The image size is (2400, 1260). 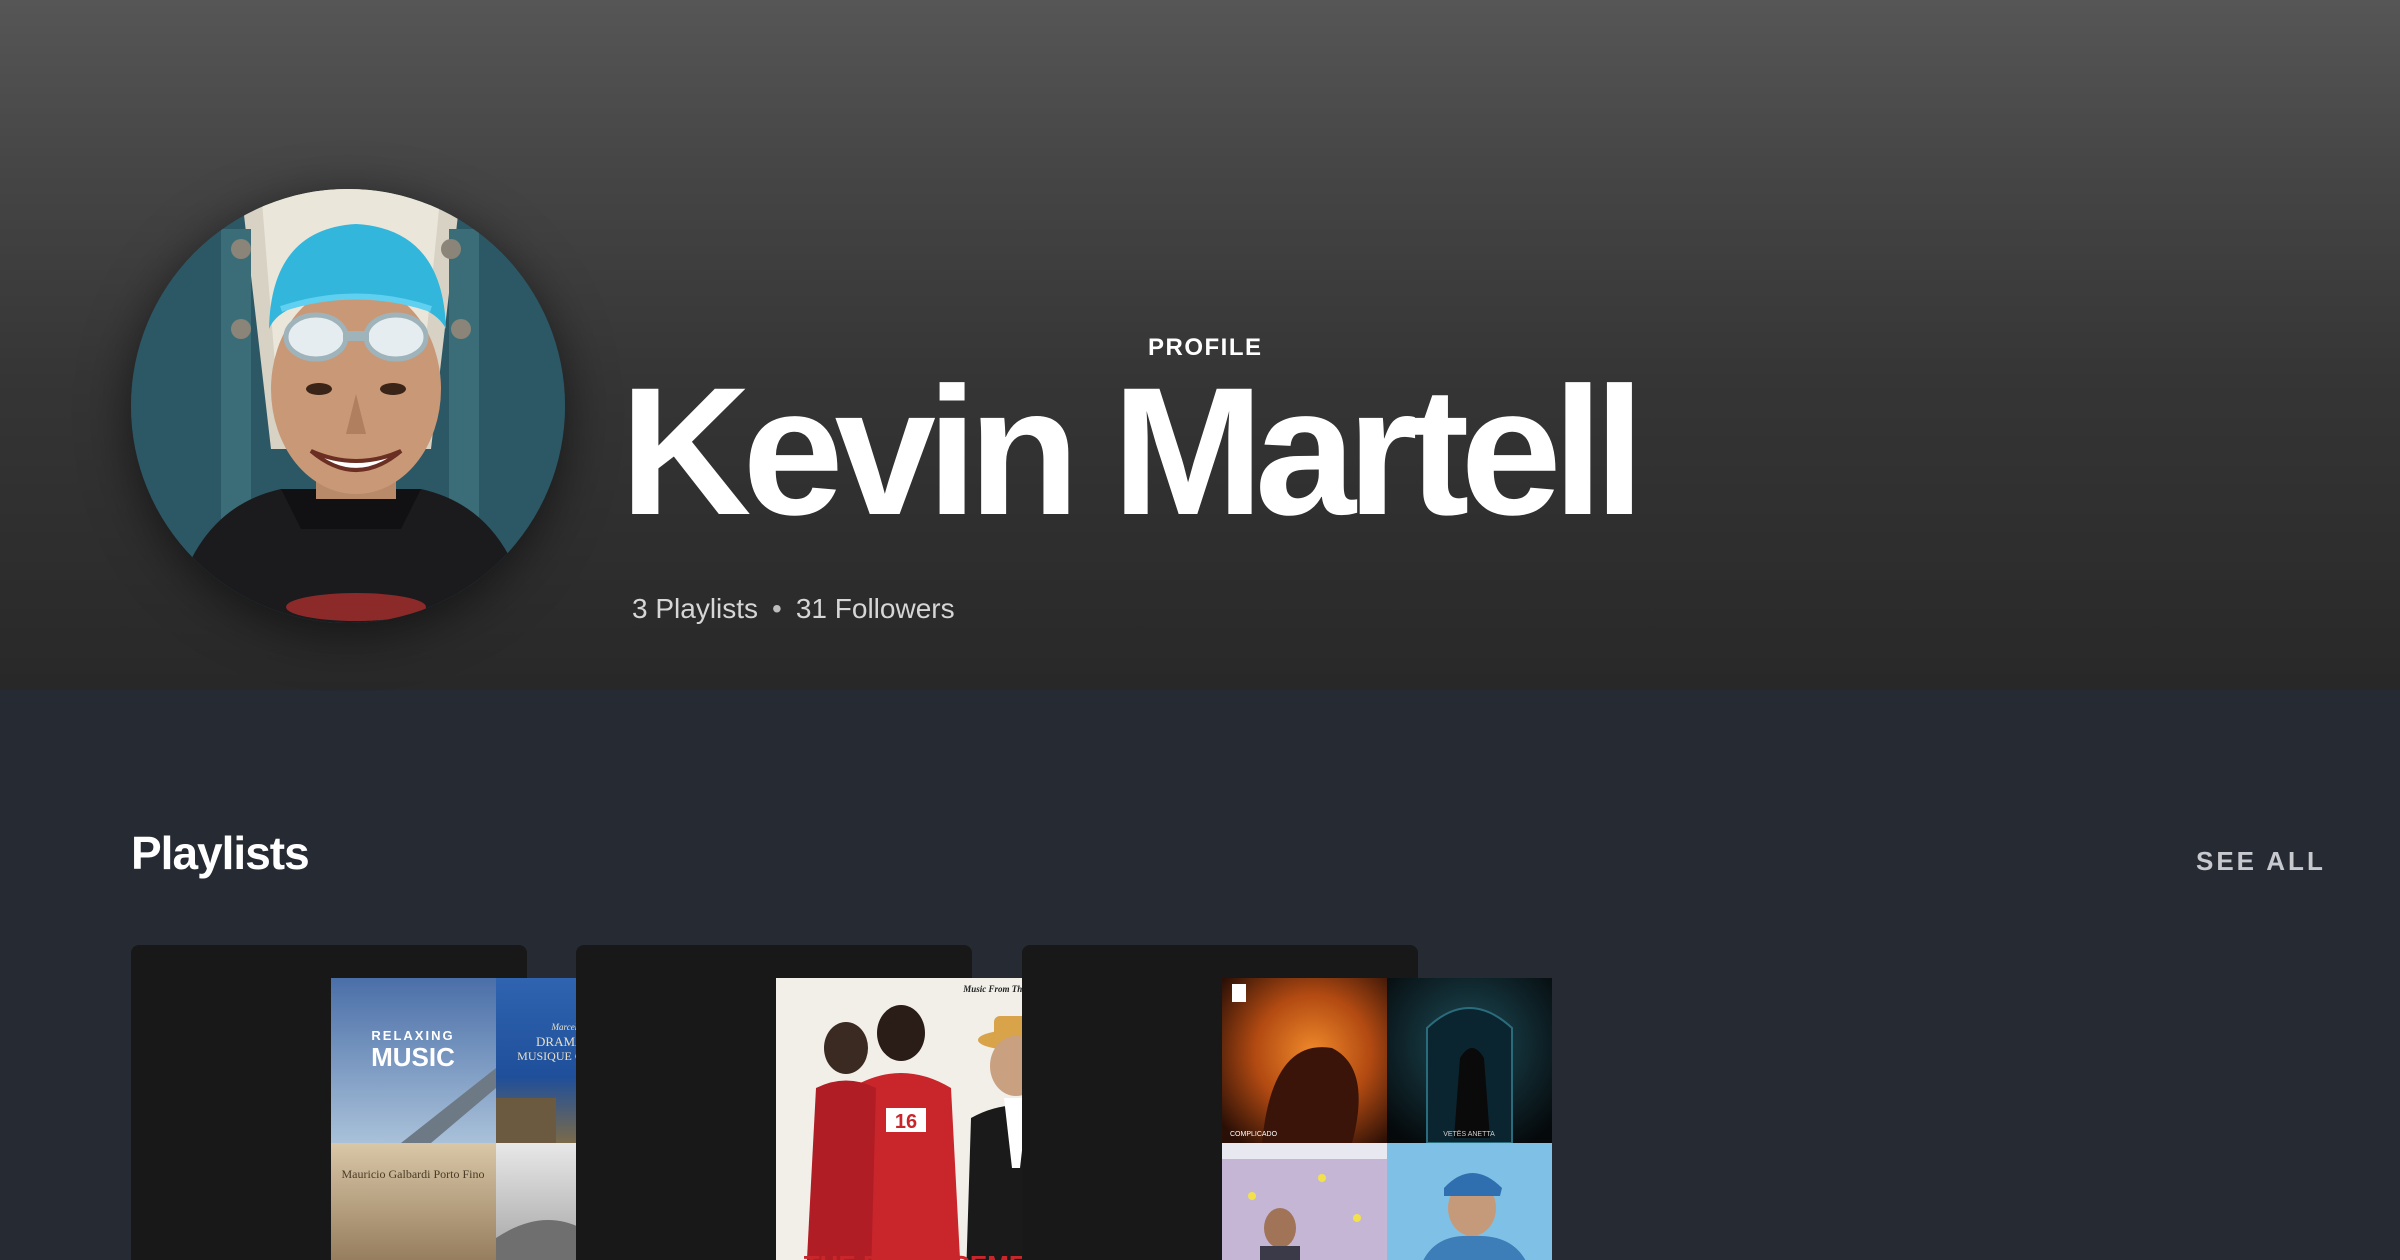 I want to click on profile-avatar, so click(x=348, y=406).